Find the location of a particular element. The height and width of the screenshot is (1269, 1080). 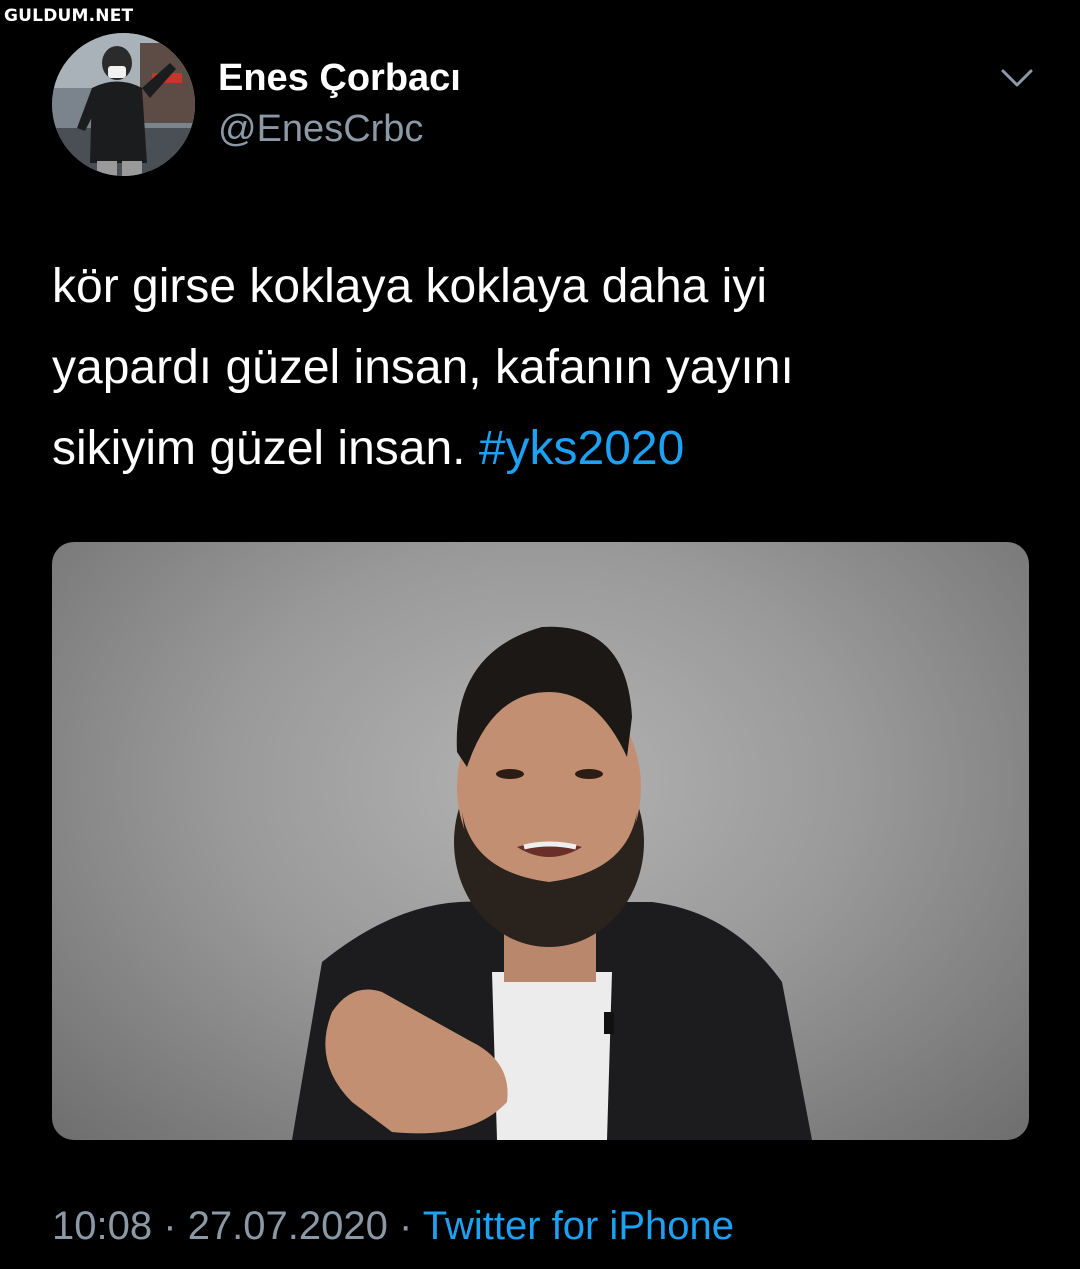

author-display-name: Enes Çorbacı is located at coordinates (339, 78).